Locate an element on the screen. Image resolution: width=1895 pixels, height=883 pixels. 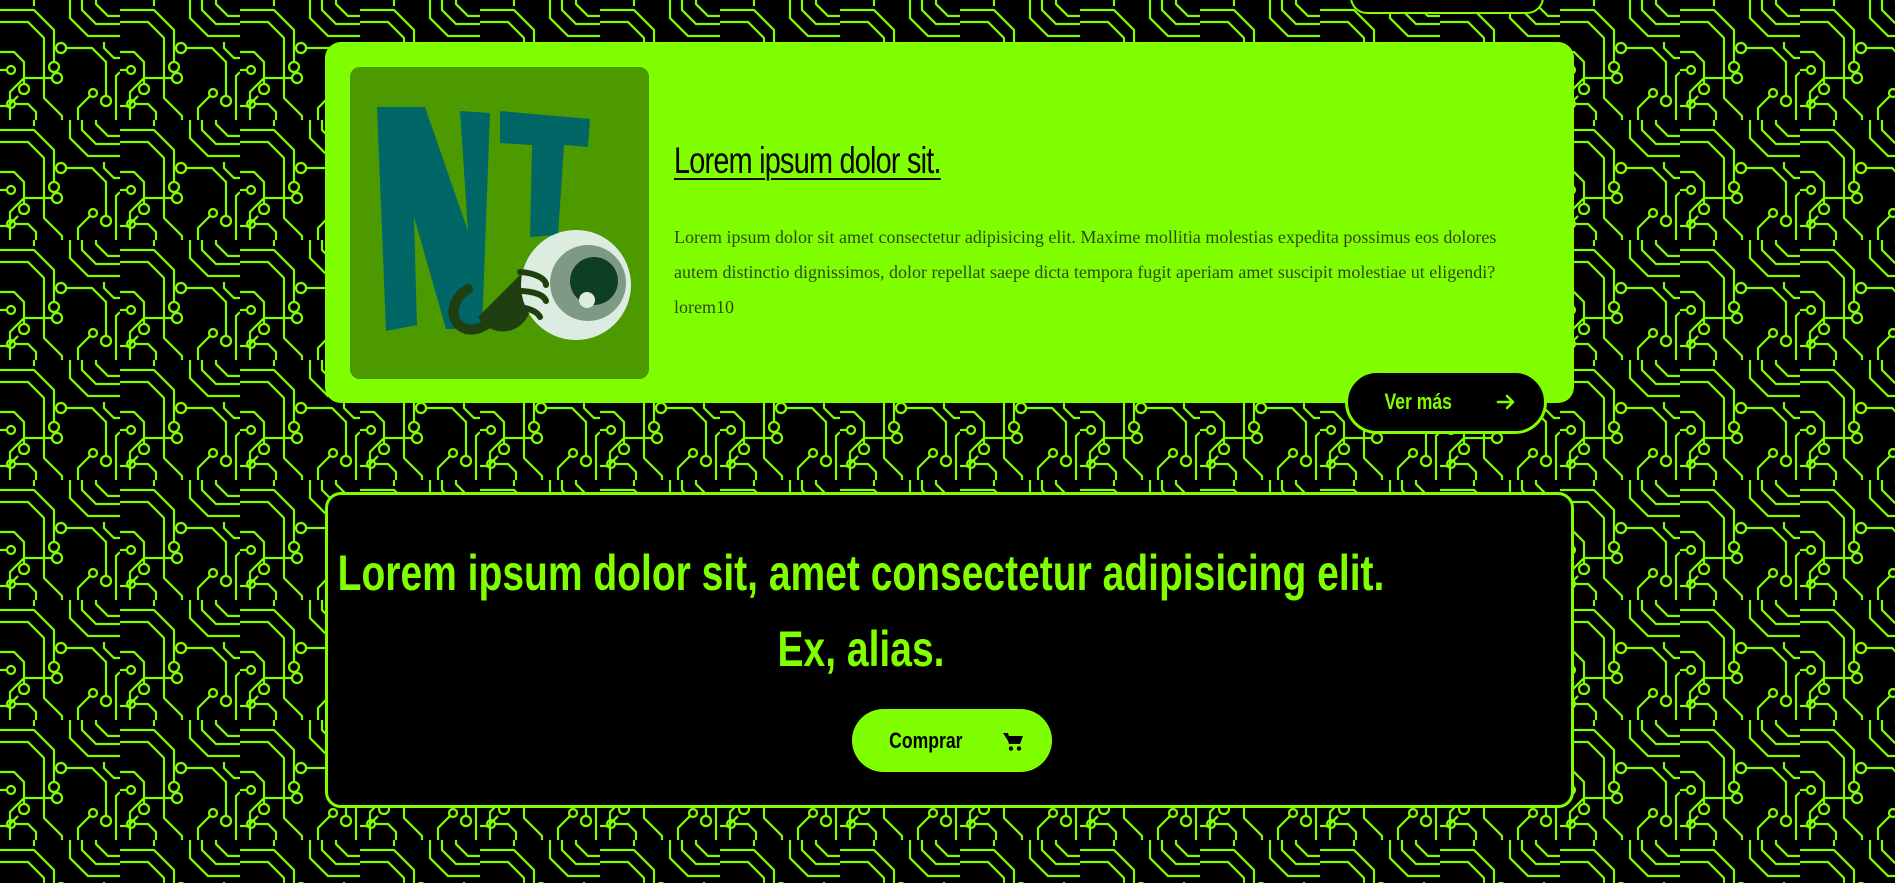
comprar-button: Comprar is located at coordinates (952, 740).